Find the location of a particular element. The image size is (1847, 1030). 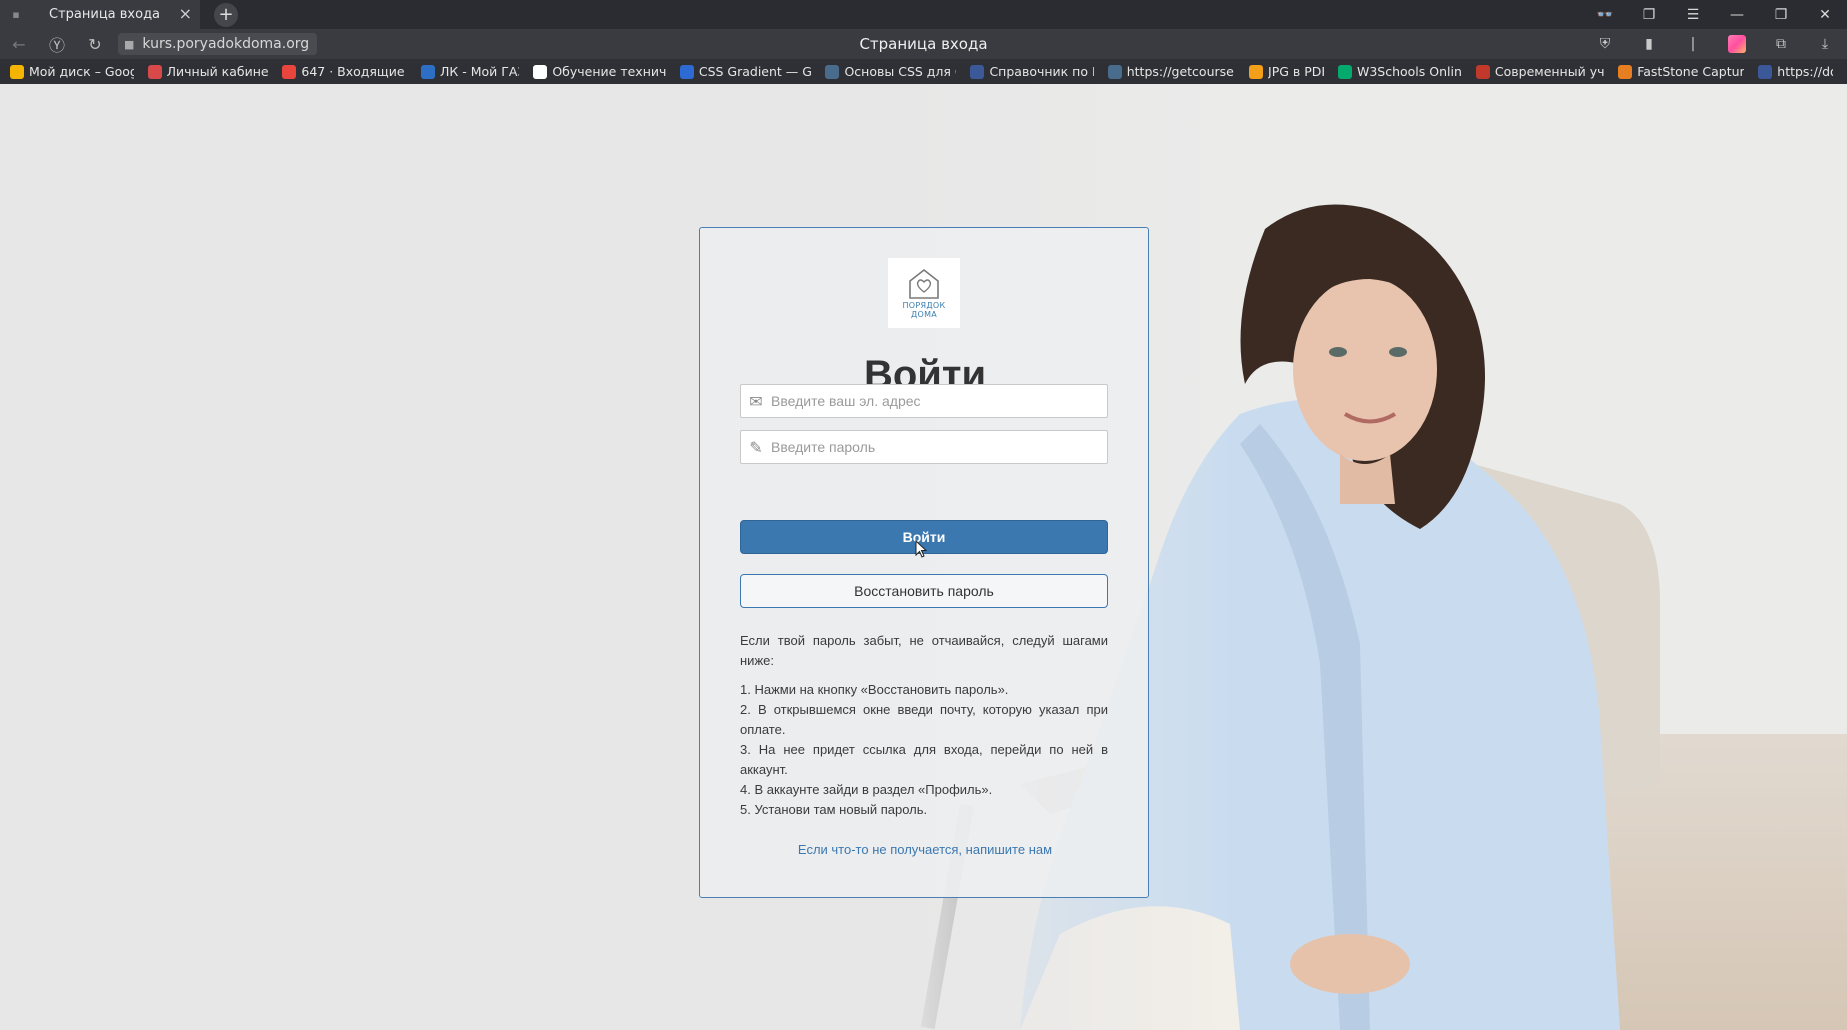

bookmark-item: Мой диск – Googl is located at coordinates (72, 71).